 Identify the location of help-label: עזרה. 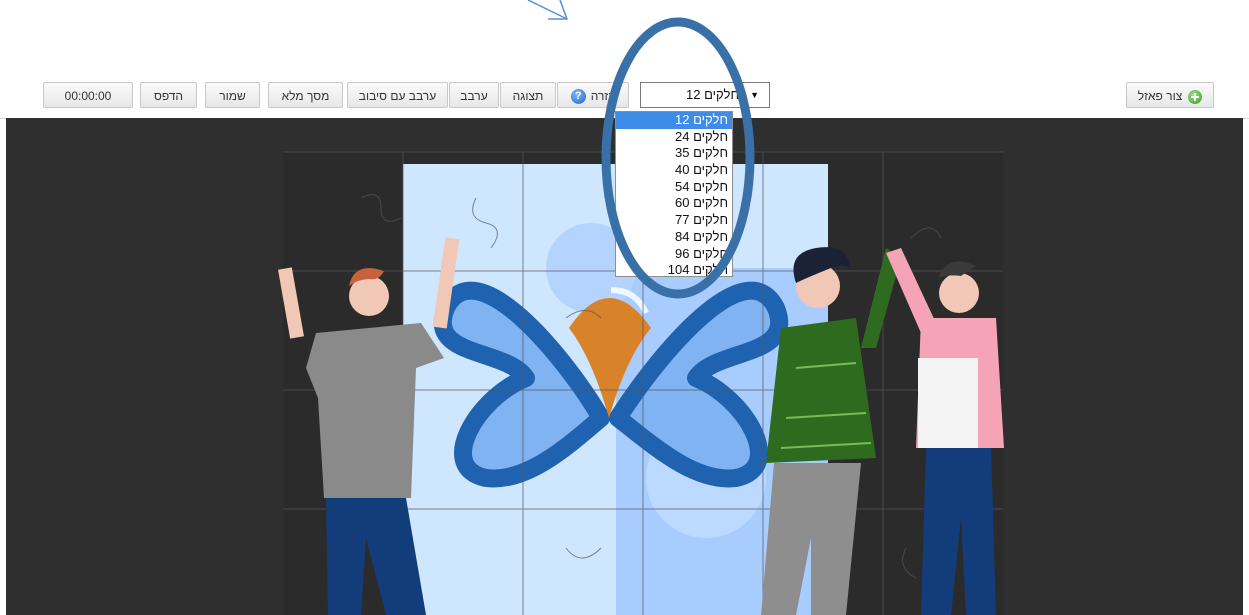
(603, 96).